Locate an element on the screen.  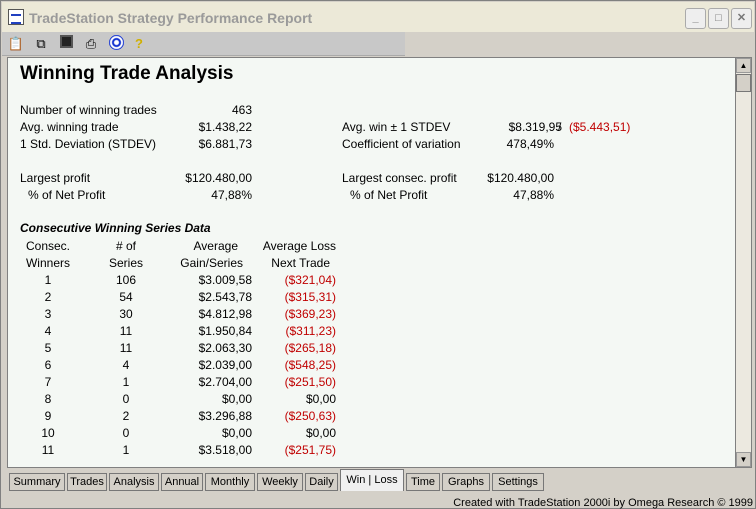
col-header-series: Series is located at coordinates (125, 263).